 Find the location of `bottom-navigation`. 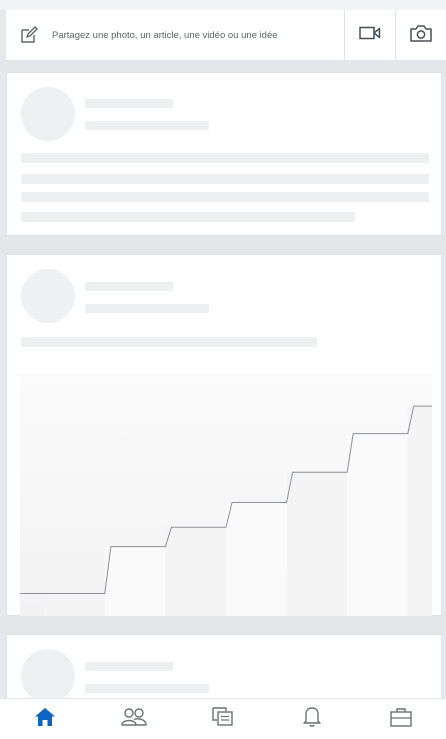

bottom-navigation is located at coordinates (223, 718).